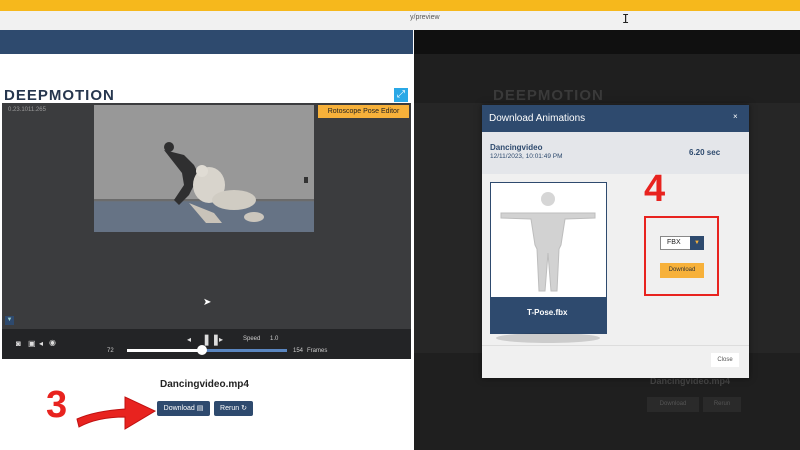  I want to click on video-name: Dancingvideo, so click(516, 147).